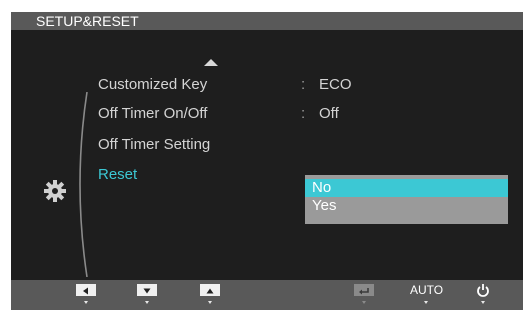 Image resolution: width=532 pixels, height=310 pixels. What do you see at coordinates (154, 145) in the screenshot?
I see `menu-item-off-timer-setting: Off Timer Setting` at bounding box center [154, 145].